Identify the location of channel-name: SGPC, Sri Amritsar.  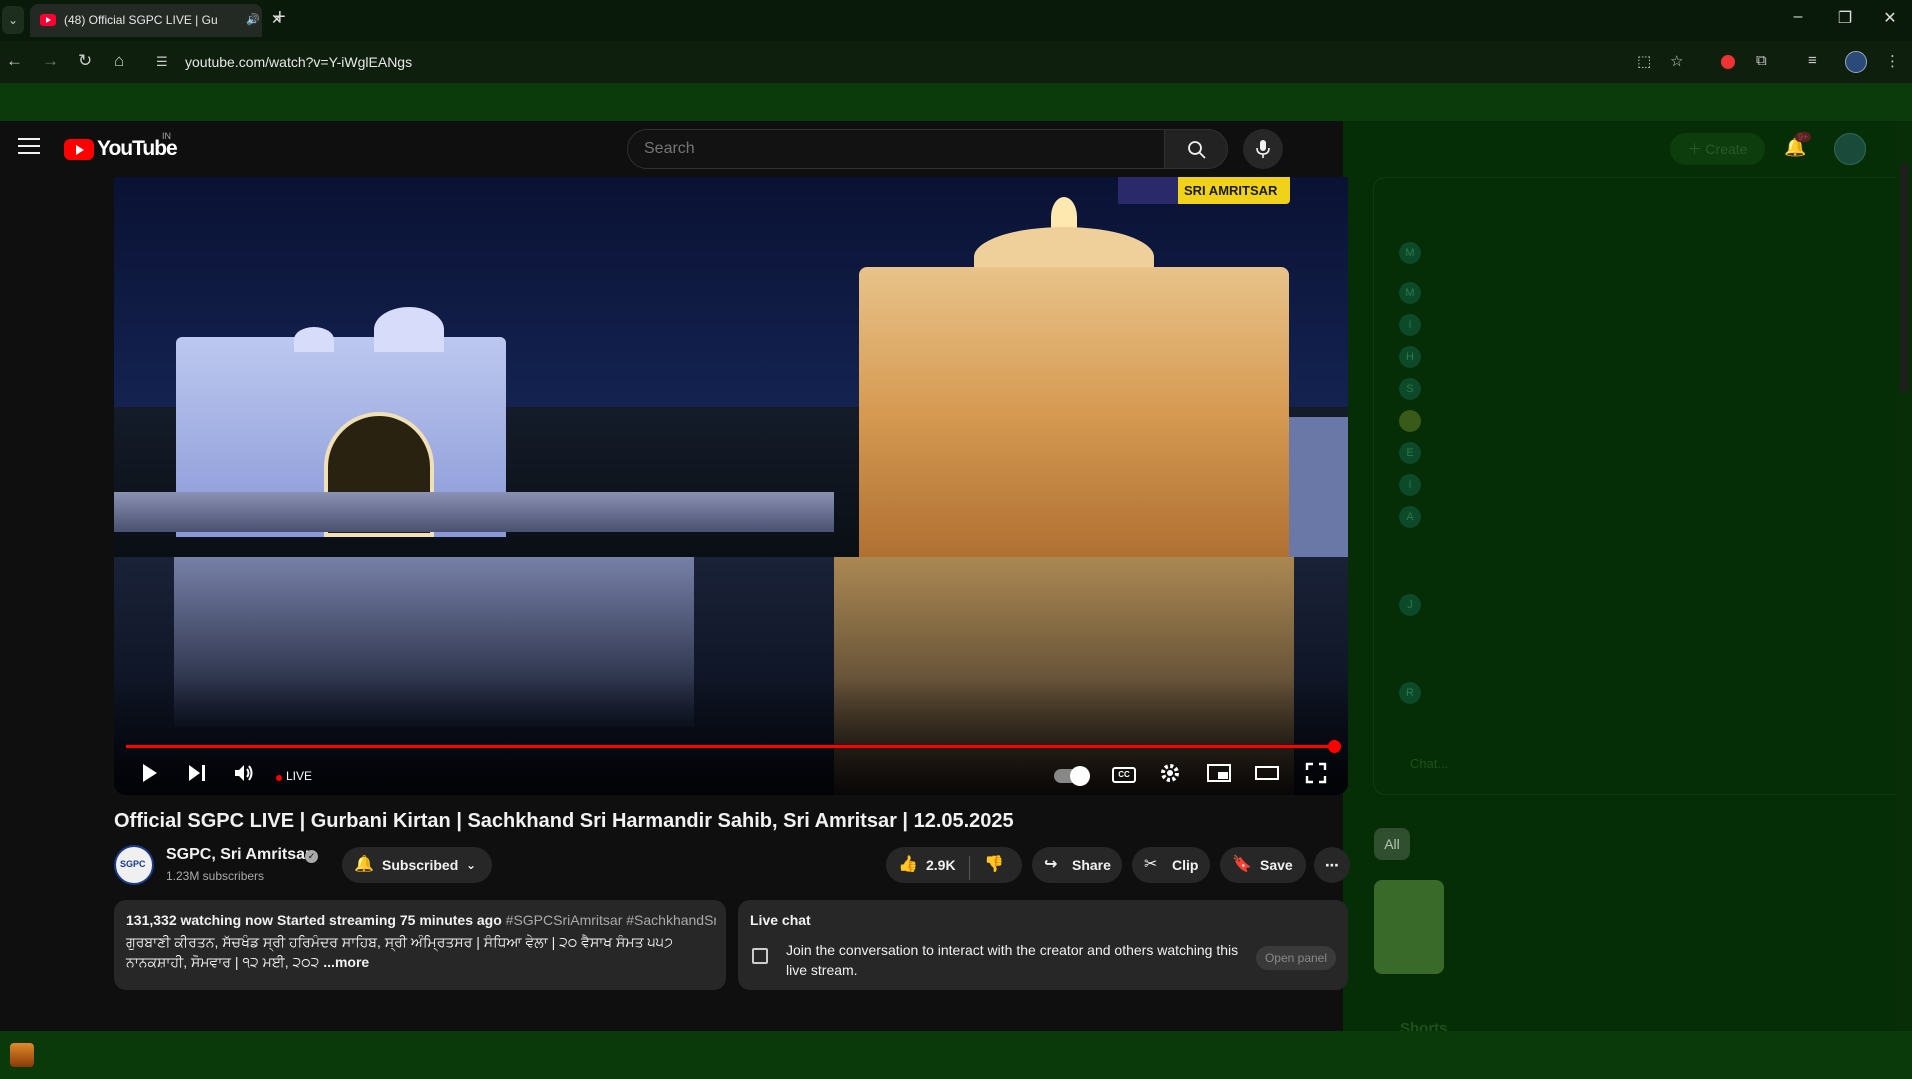
(238, 855).